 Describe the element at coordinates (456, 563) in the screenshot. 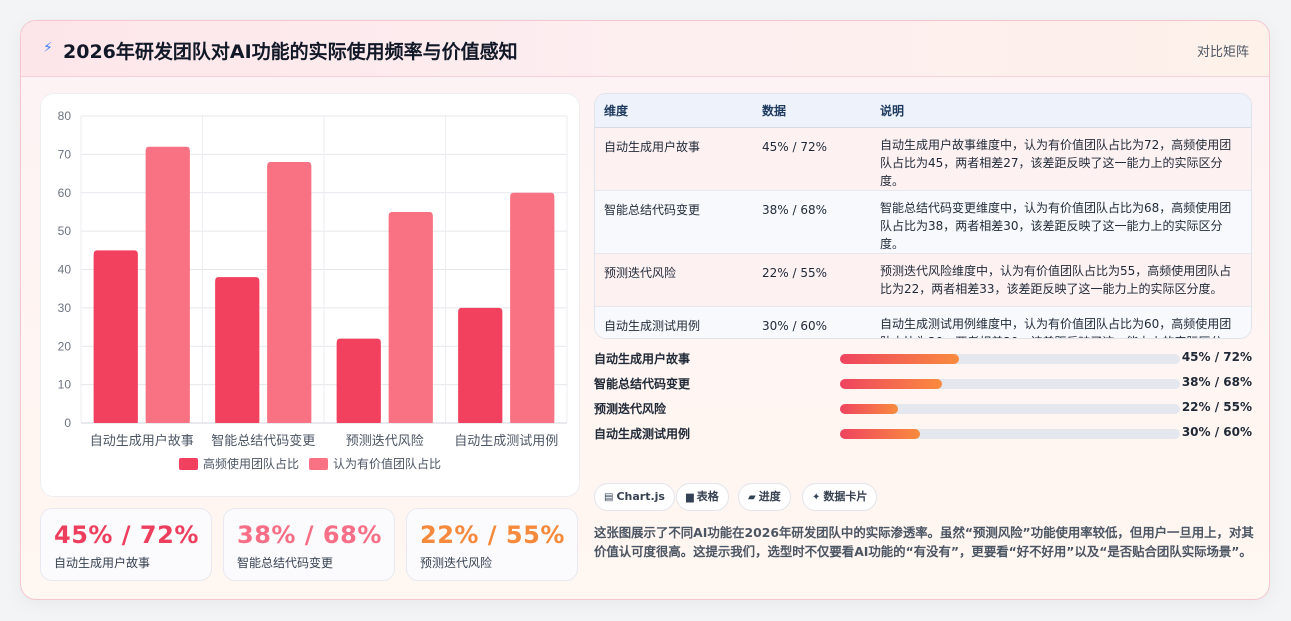

I see `kpi-label: 预测迭代风险` at that location.